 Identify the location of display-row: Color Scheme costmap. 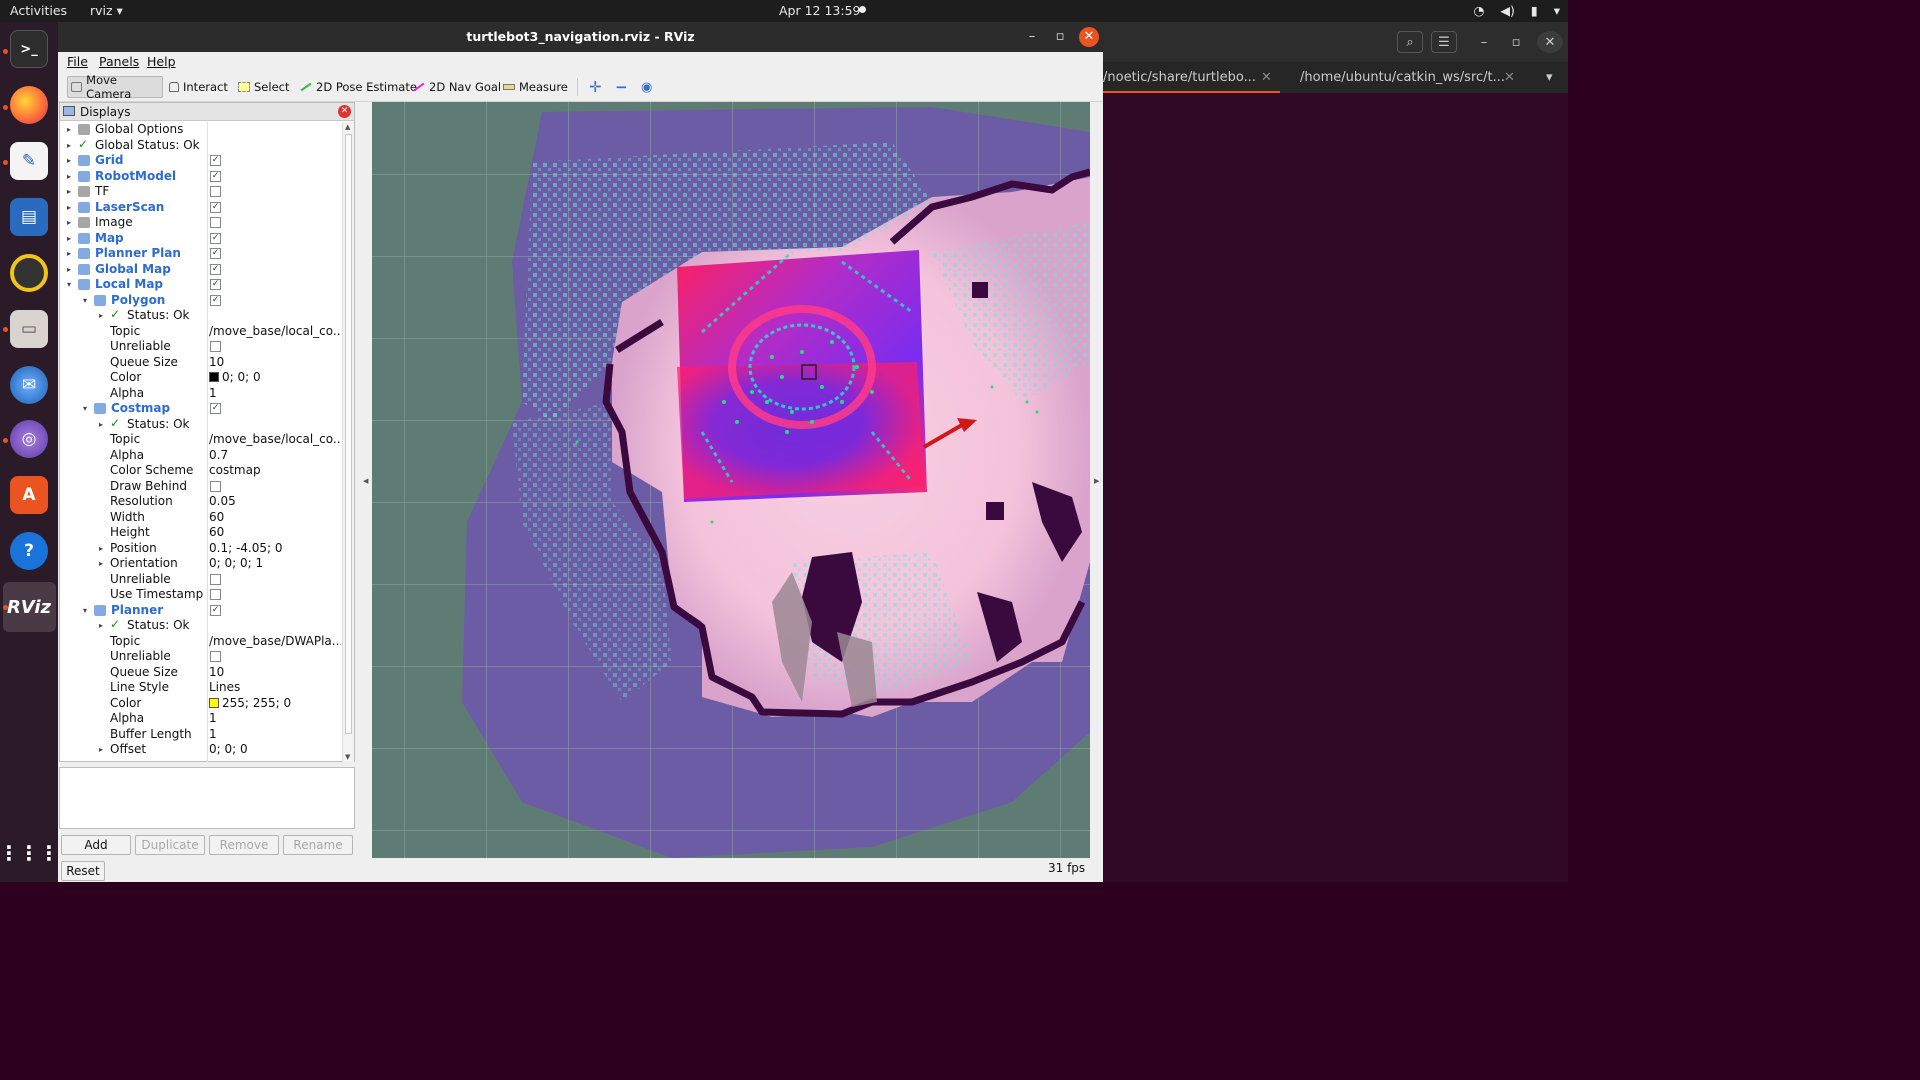
(201, 471).